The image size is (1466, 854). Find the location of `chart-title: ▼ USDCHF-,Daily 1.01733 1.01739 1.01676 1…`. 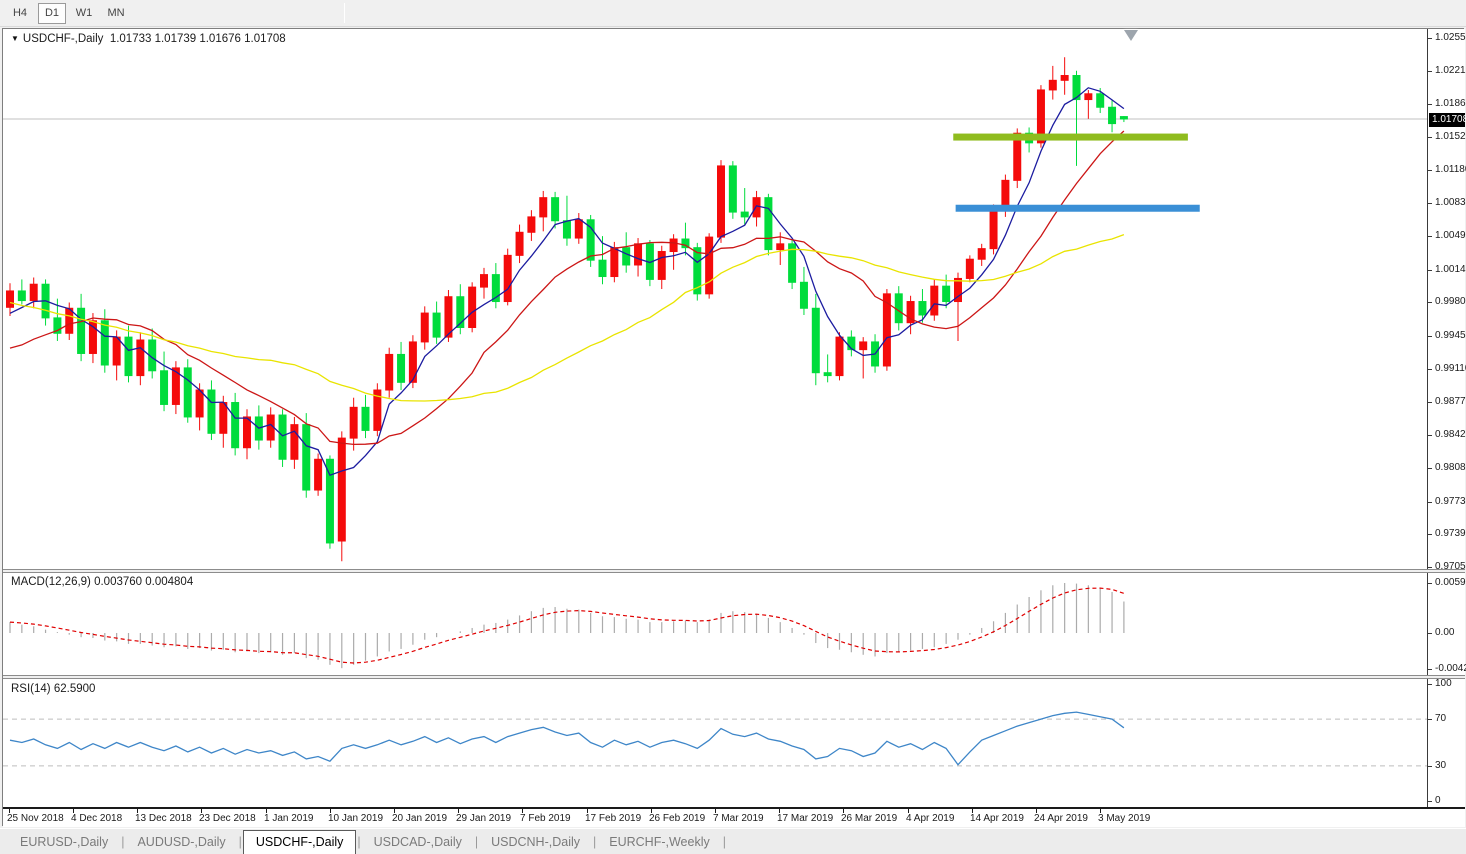

chart-title: ▼ USDCHF-,Daily 1.01733 1.01739 1.01676 1… is located at coordinates (148, 39).